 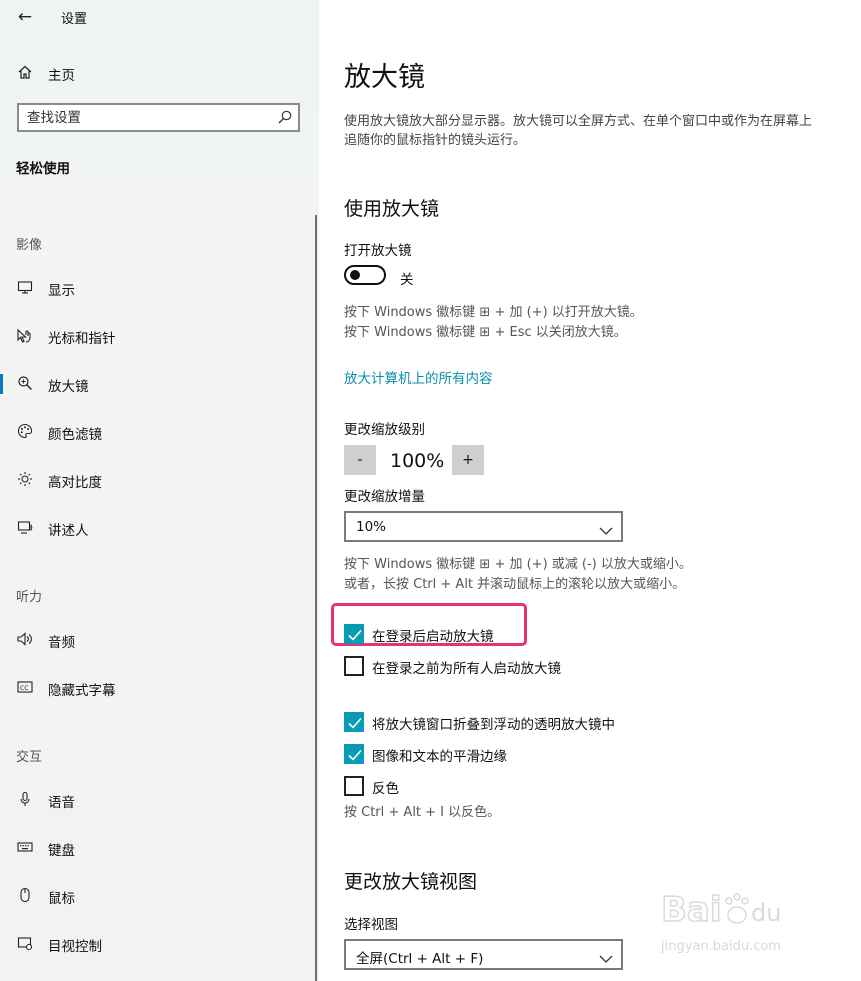 What do you see at coordinates (25, 288) in the screenshot?
I see `monitor-icon` at bounding box center [25, 288].